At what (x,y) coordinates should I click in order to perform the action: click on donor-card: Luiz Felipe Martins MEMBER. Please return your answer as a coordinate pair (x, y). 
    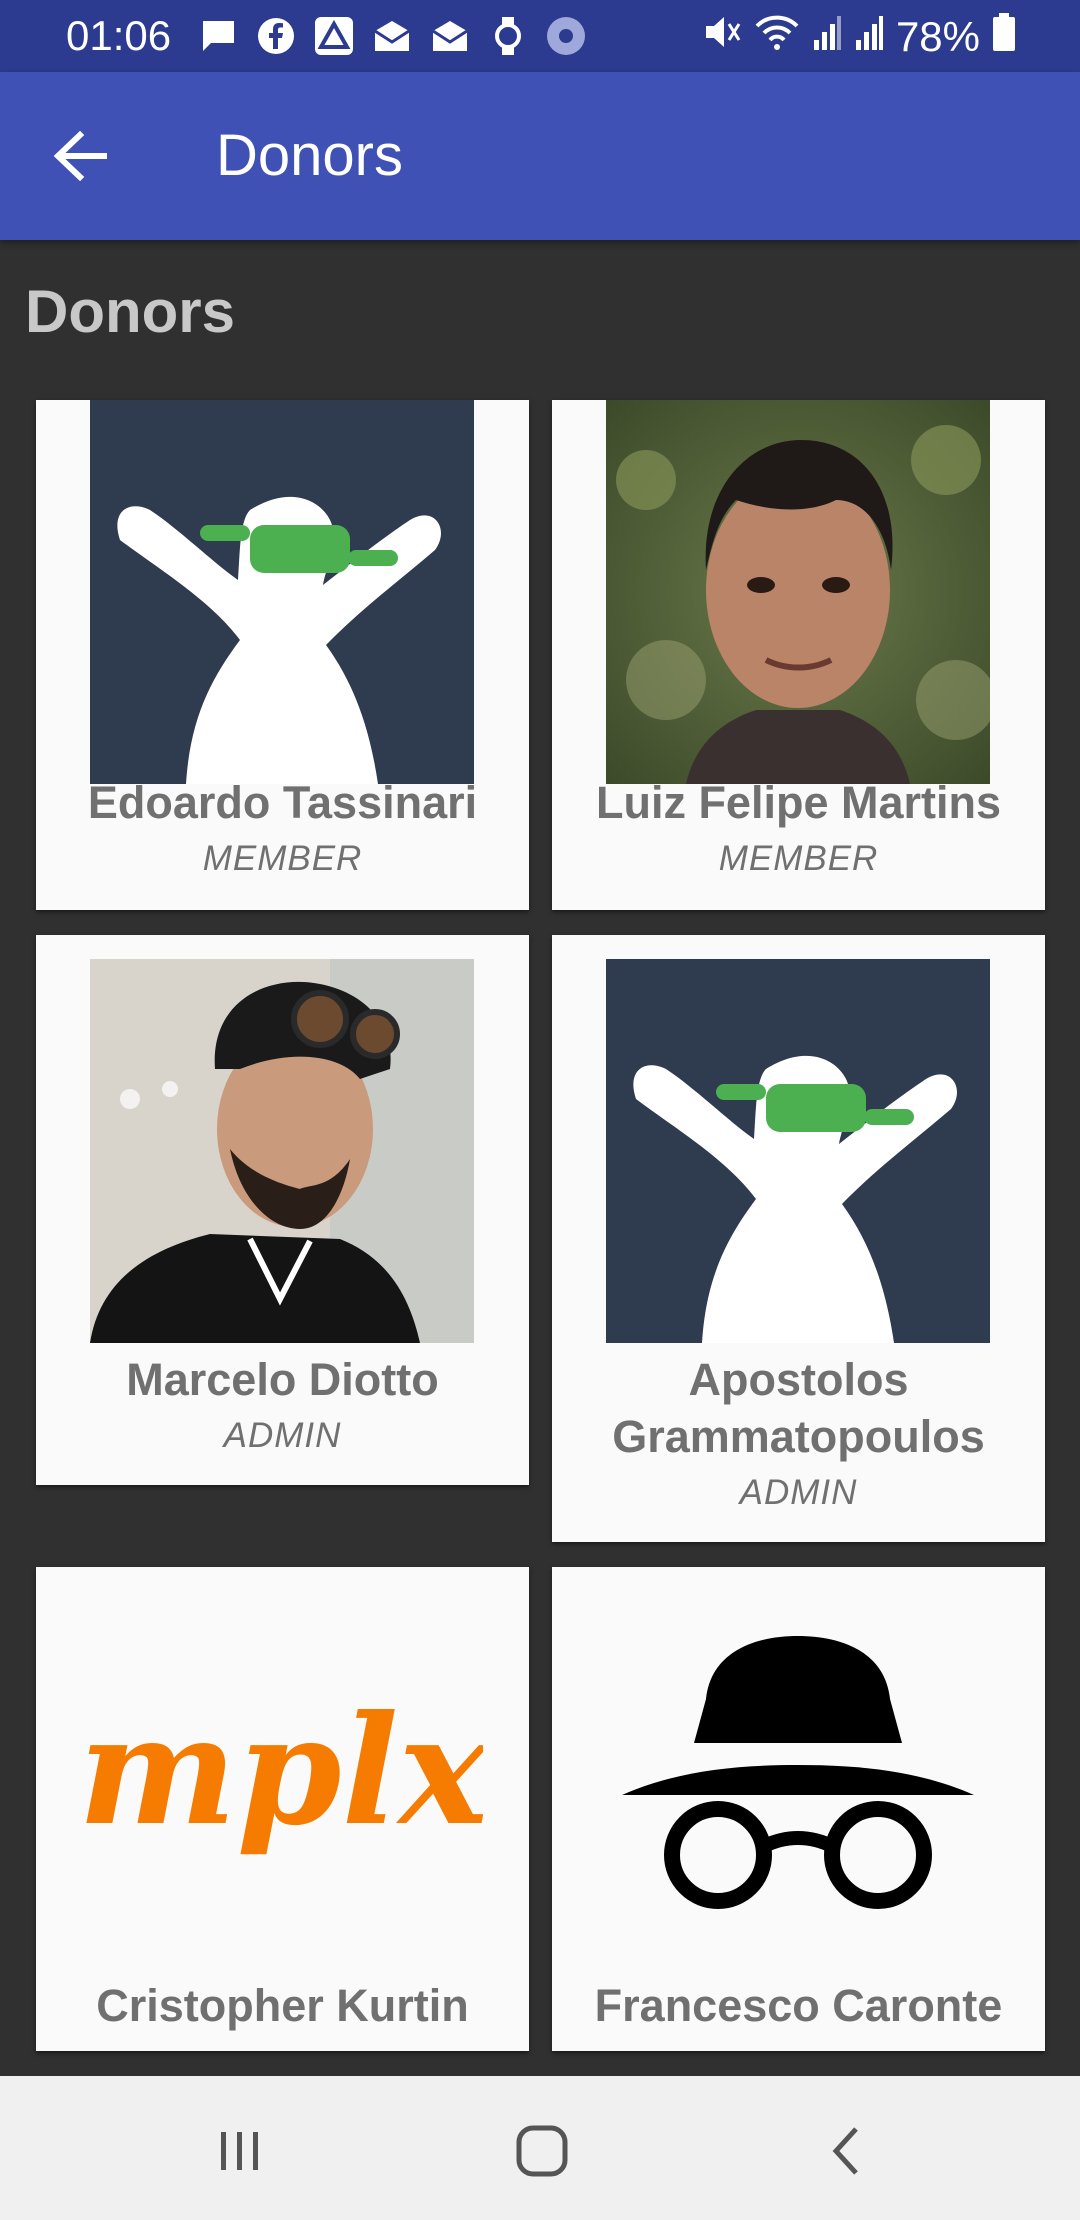
    Looking at the image, I should click on (798, 655).